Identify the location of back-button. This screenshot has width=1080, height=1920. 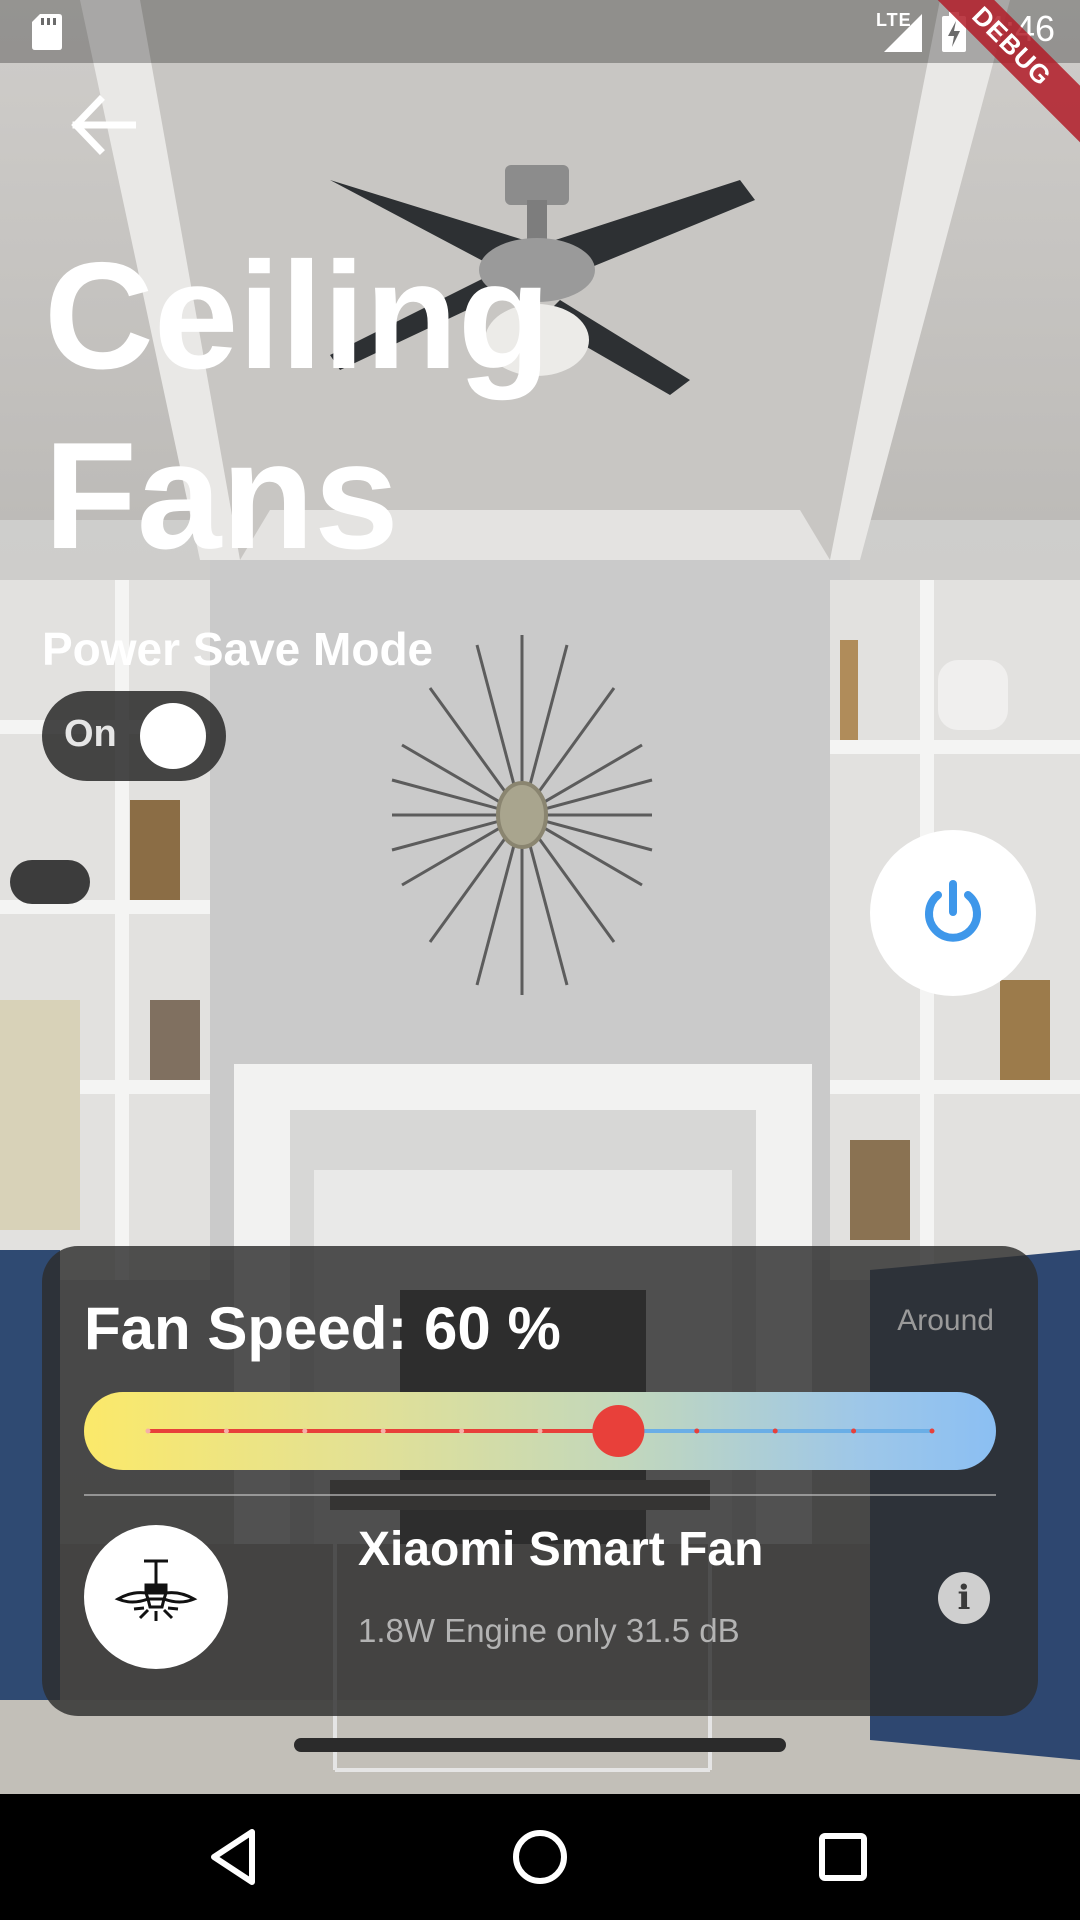
(108, 130).